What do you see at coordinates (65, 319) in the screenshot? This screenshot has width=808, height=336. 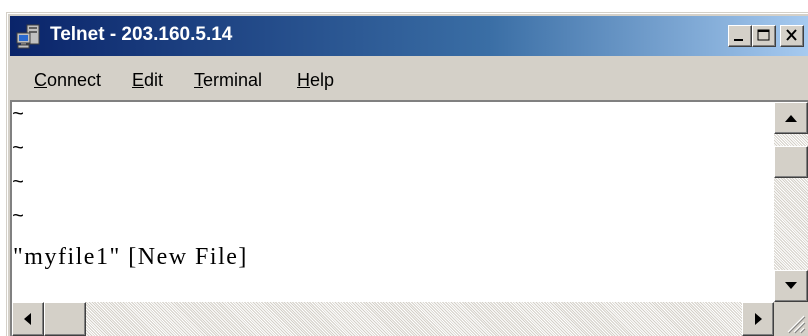 I see `horizontal-scroll-thumb` at bounding box center [65, 319].